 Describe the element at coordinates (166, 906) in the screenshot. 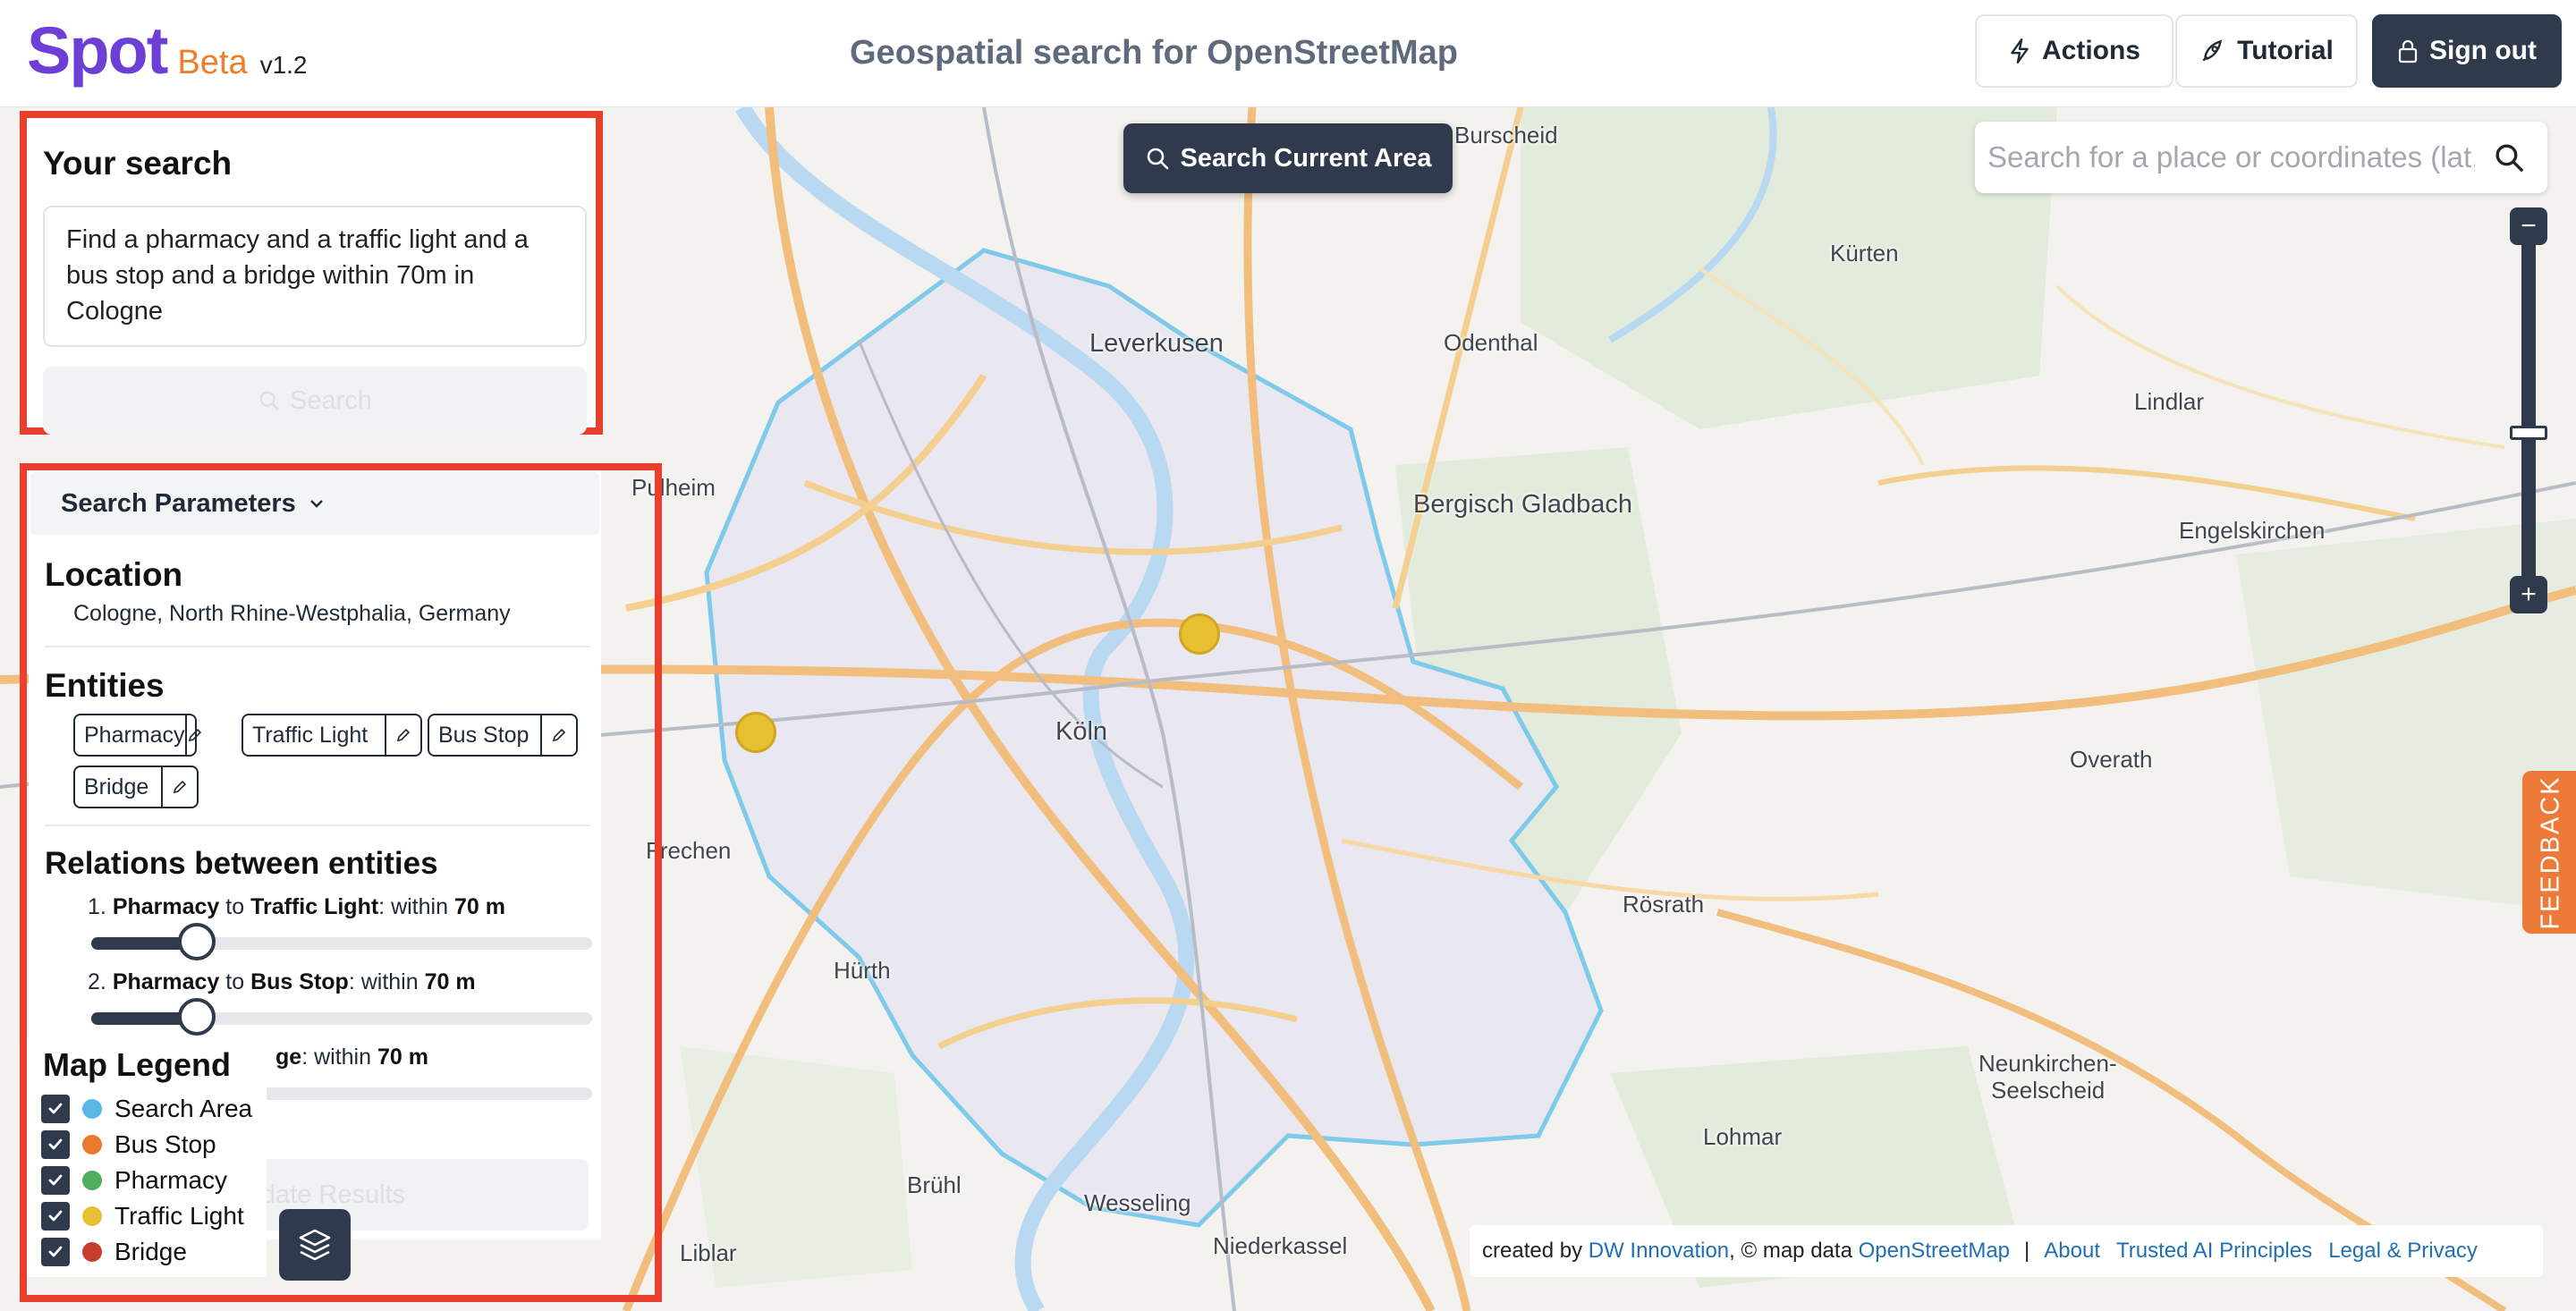

I see `relation-entity-a: Pharmacy` at that location.